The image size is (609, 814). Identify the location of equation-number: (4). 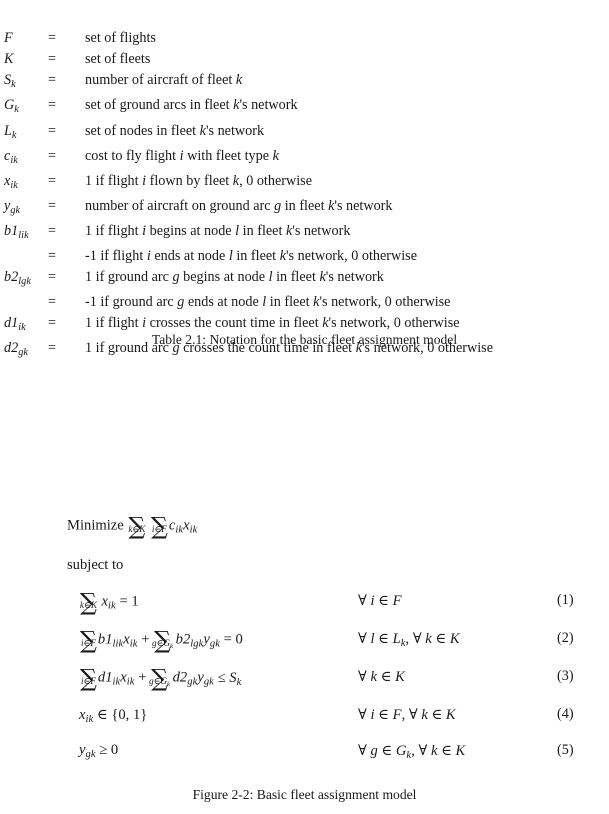
(565, 714).